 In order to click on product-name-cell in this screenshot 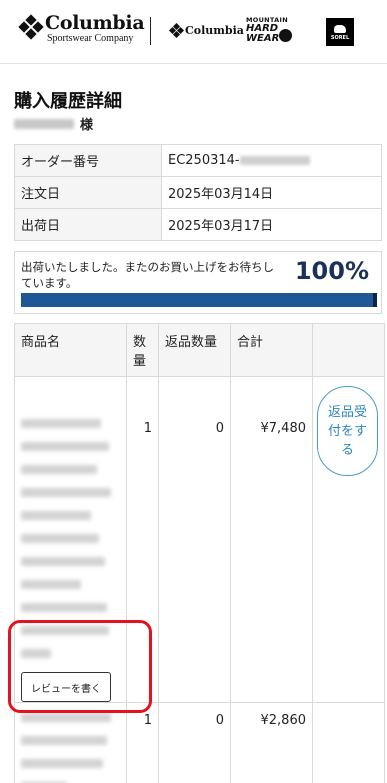, I will do `click(70, 742)`.